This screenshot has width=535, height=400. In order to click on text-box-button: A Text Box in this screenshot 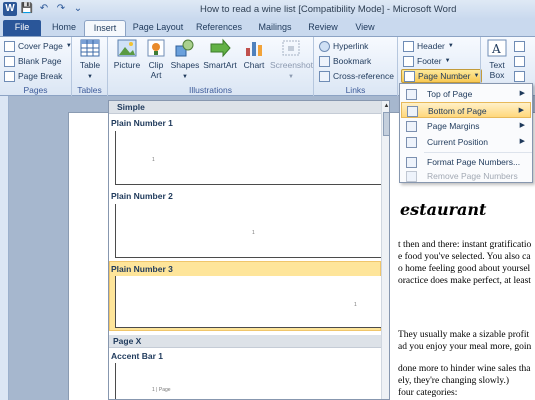, I will do `click(497, 59)`.